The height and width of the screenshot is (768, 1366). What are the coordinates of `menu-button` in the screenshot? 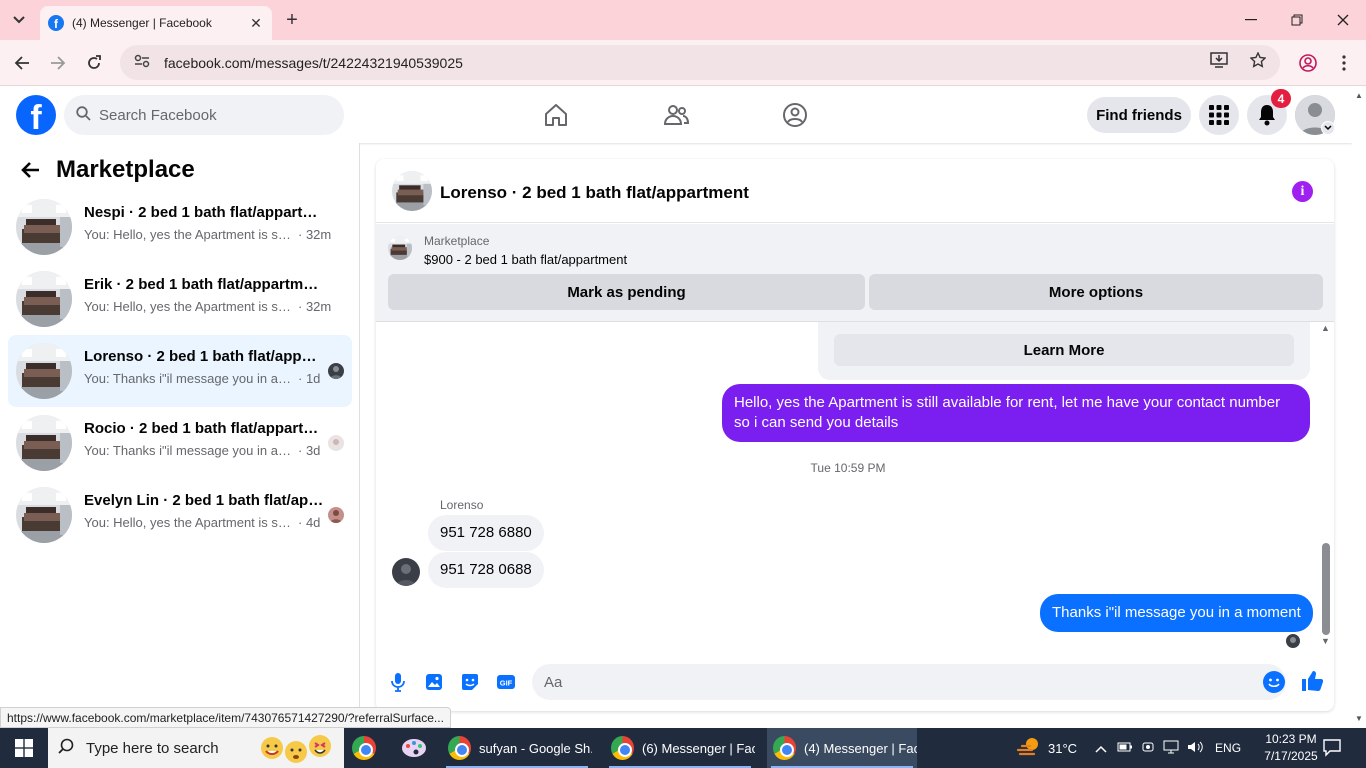 It's located at (1219, 115).